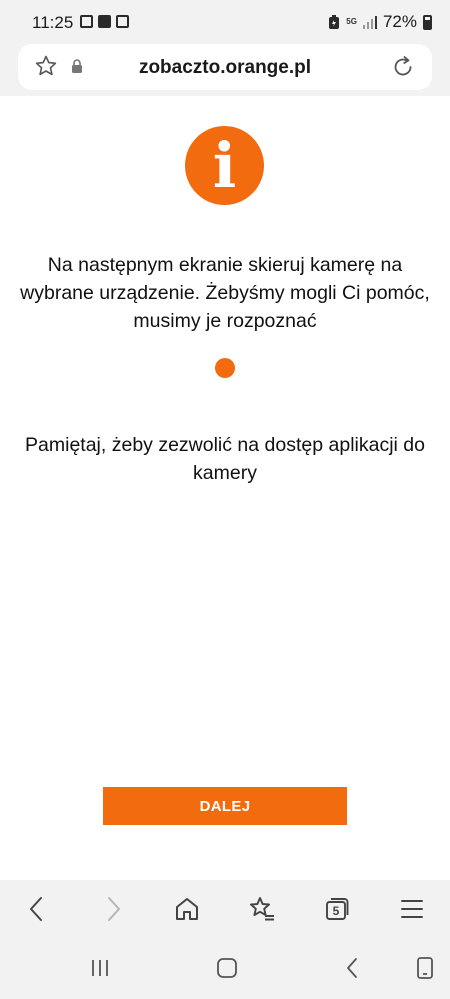 The height and width of the screenshot is (999, 450). Describe the element at coordinates (113, 909) in the screenshot. I see `forward-arrow-icon` at that location.